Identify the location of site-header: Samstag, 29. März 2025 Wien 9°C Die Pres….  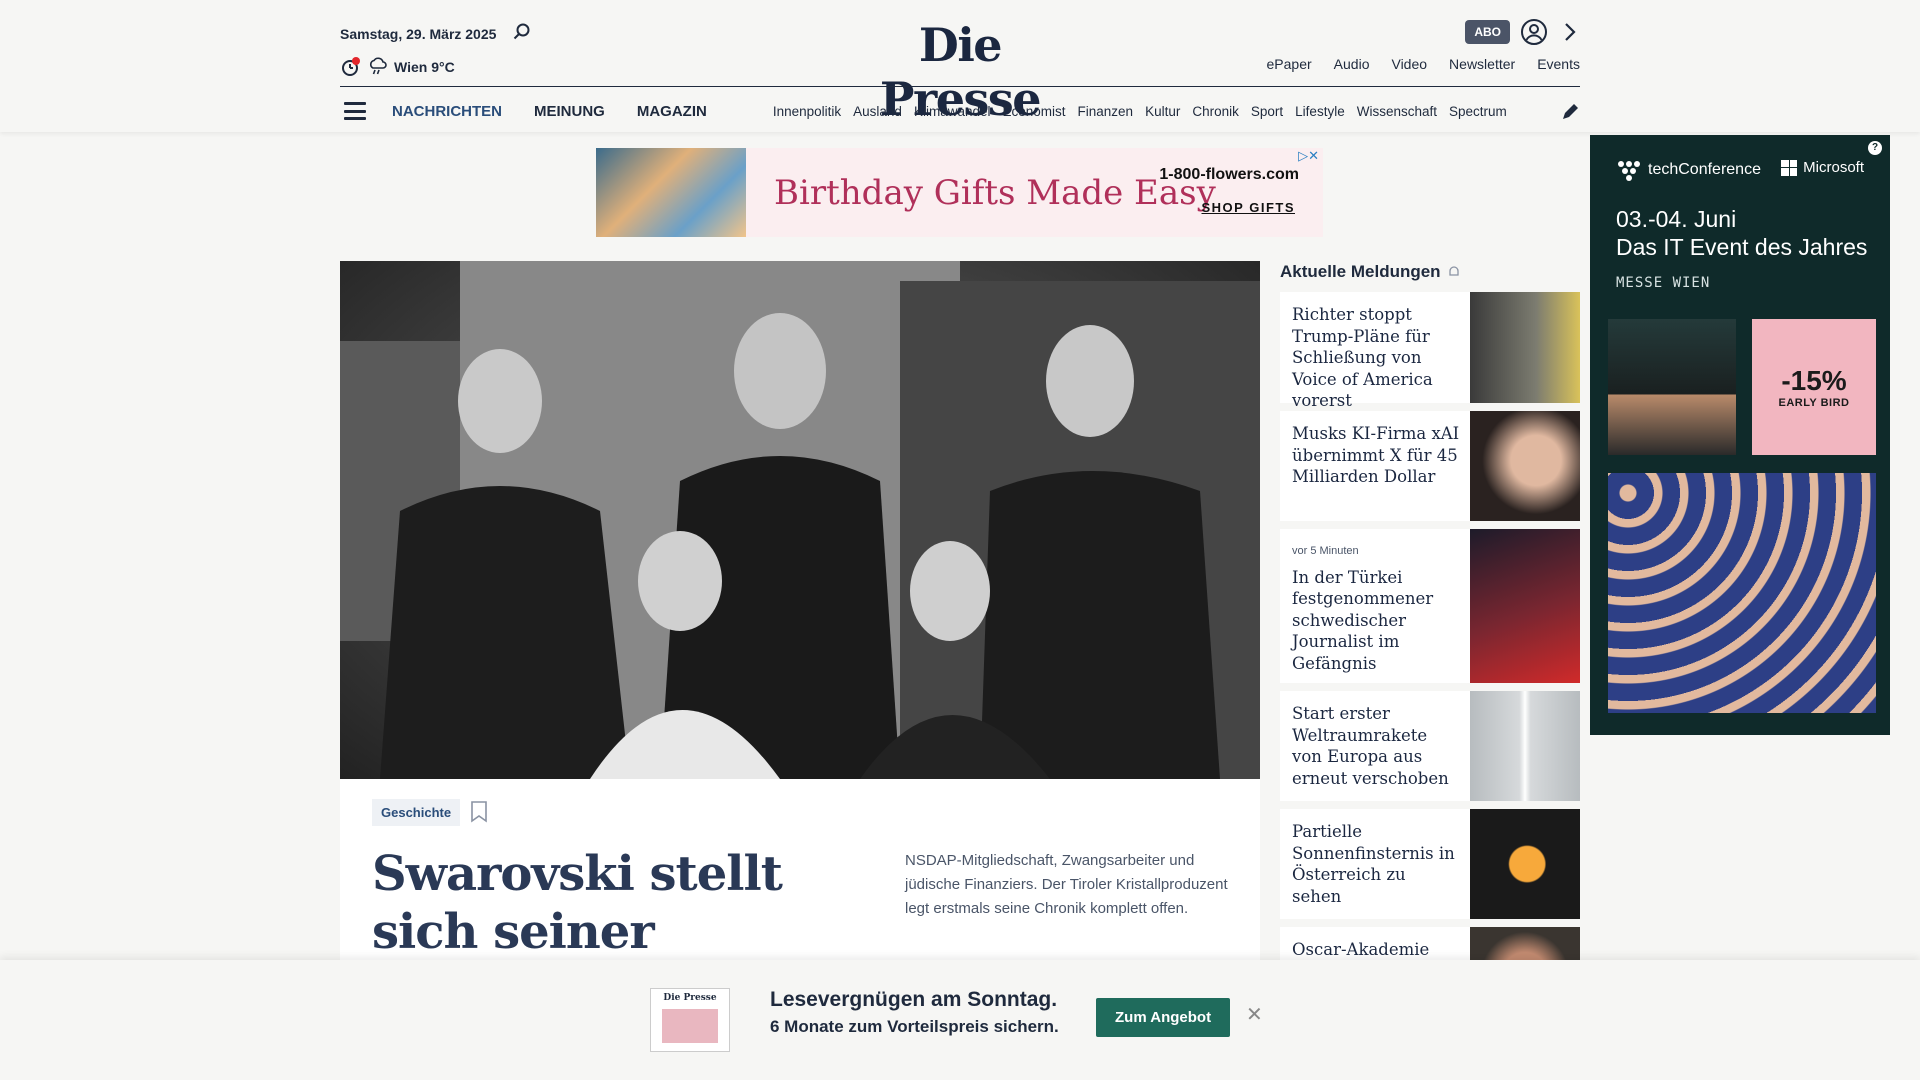
(960, 66).